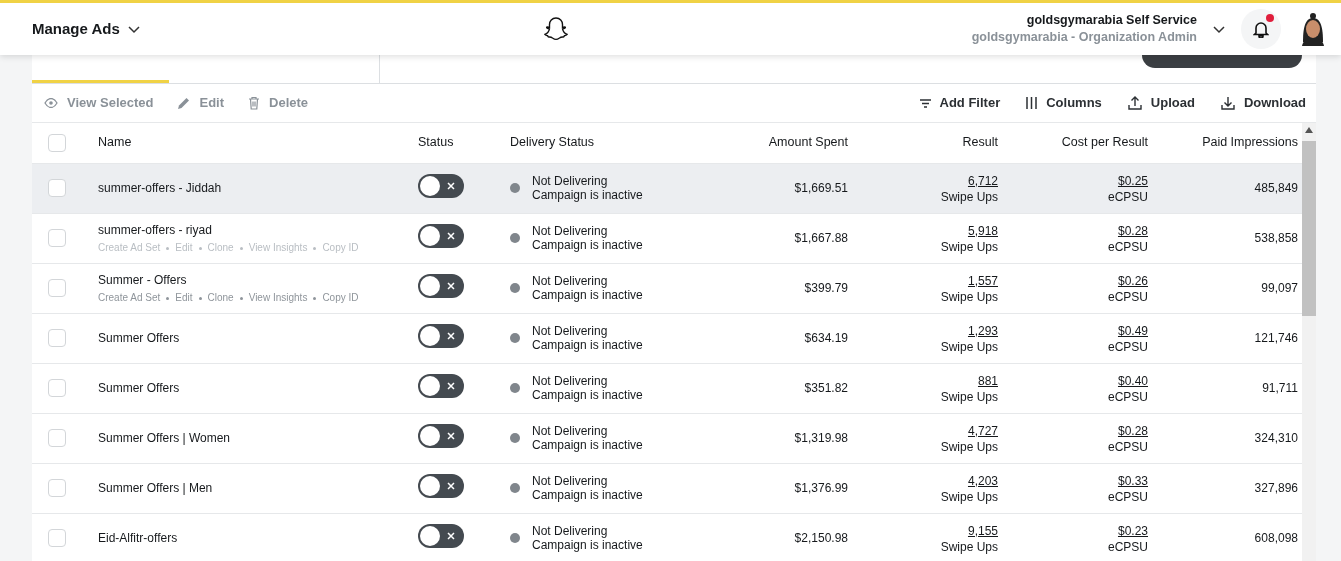  I want to click on campaign-name: Summer Offers | Women, so click(242, 438).